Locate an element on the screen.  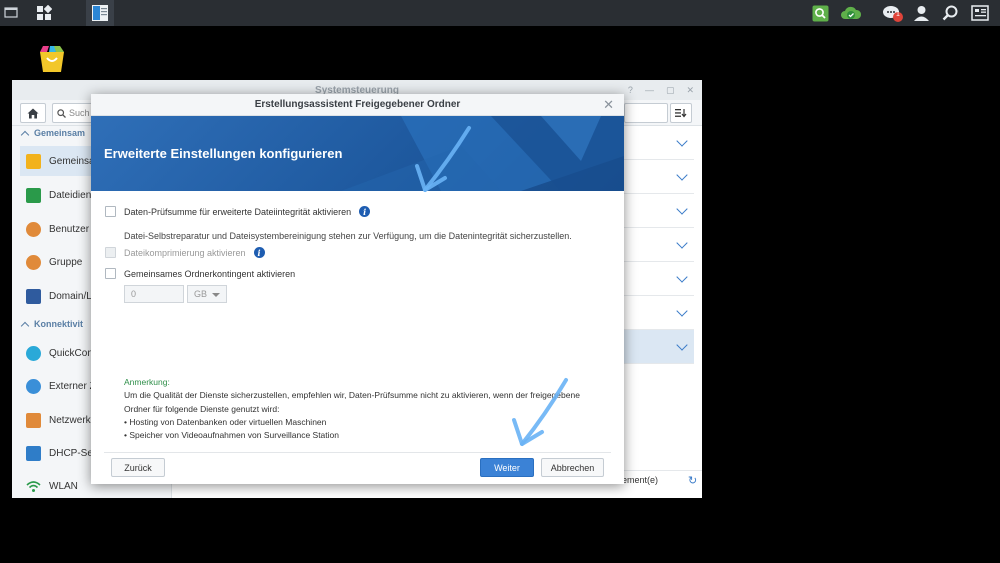
sidebar-item-label: DHCP-Ser is located at coordinates (73, 453).